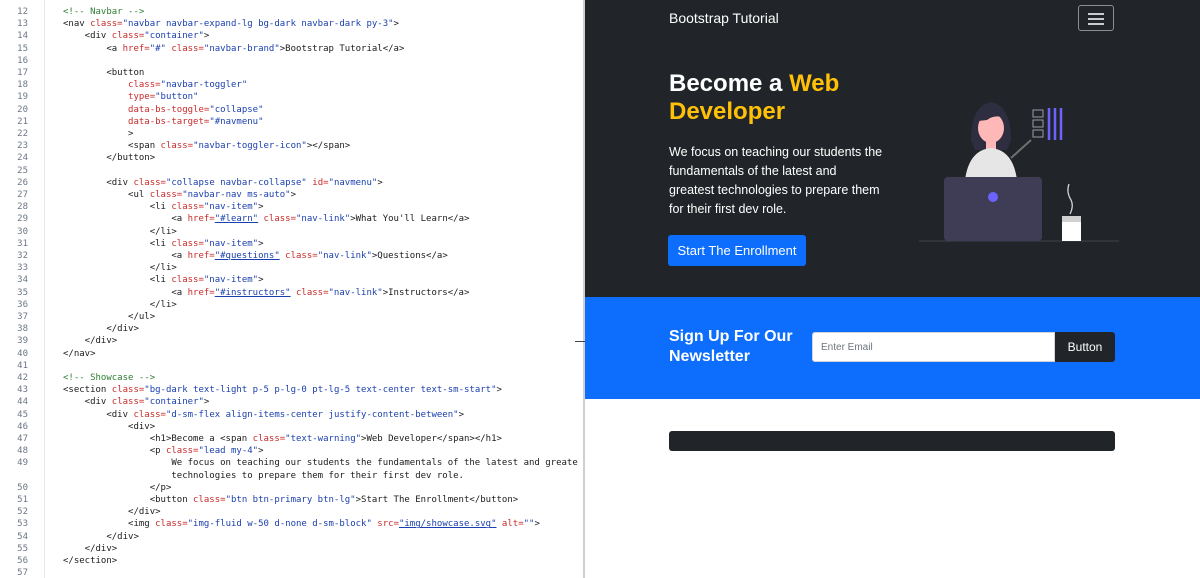 The height and width of the screenshot is (578, 1200). Describe the element at coordinates (130, 97) in the screenshot. I see `code-line: type="button"` at that location.